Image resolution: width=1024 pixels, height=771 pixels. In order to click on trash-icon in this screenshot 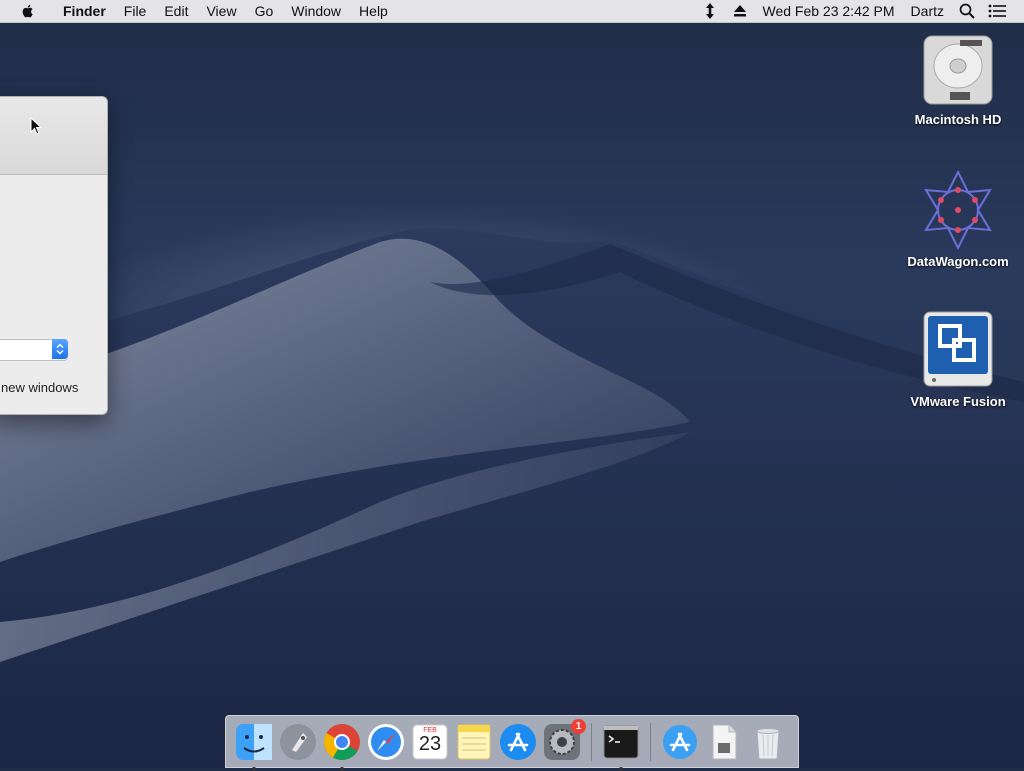, I will do `click(768, 743)`.